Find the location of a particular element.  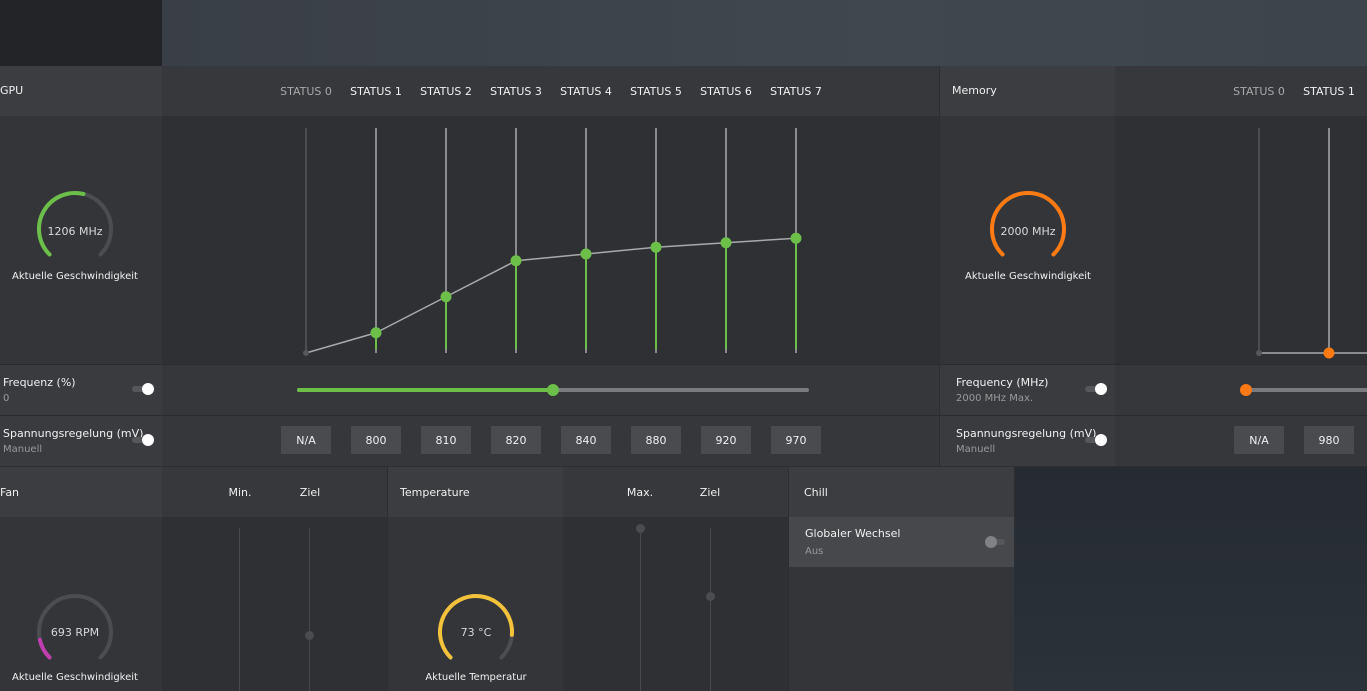

chill-global-toggle is located at coordinates (996, 542).